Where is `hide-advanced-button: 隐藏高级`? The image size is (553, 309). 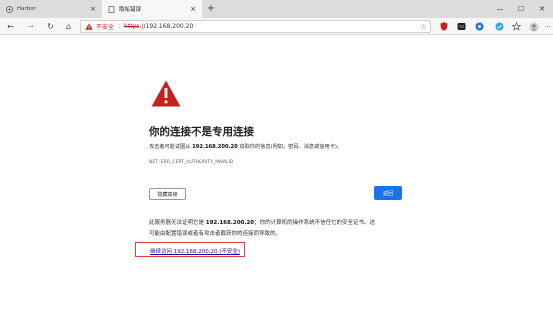
hide-advanced-button: 隐藏高级 is located at coordinates (167, 194).